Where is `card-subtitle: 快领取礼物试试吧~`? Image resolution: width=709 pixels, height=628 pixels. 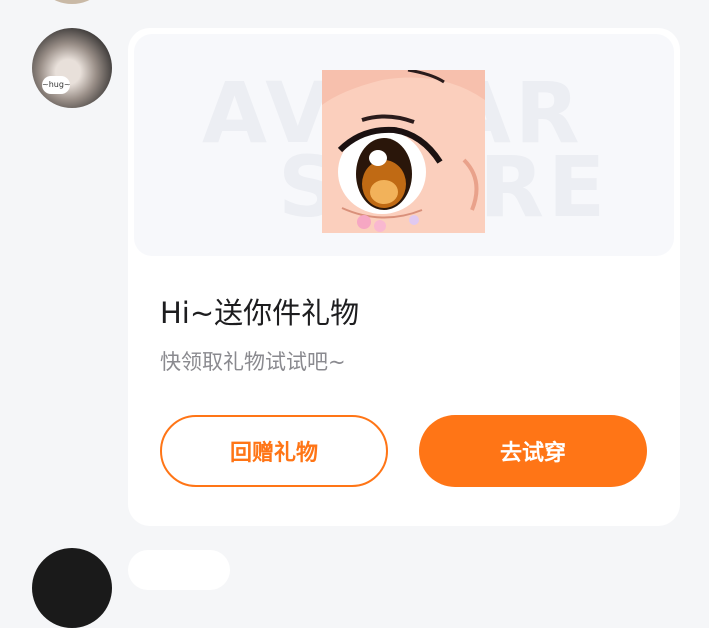
card-subtitle: 快领取礼物试试吧~ is located at coordinates (253, 362).